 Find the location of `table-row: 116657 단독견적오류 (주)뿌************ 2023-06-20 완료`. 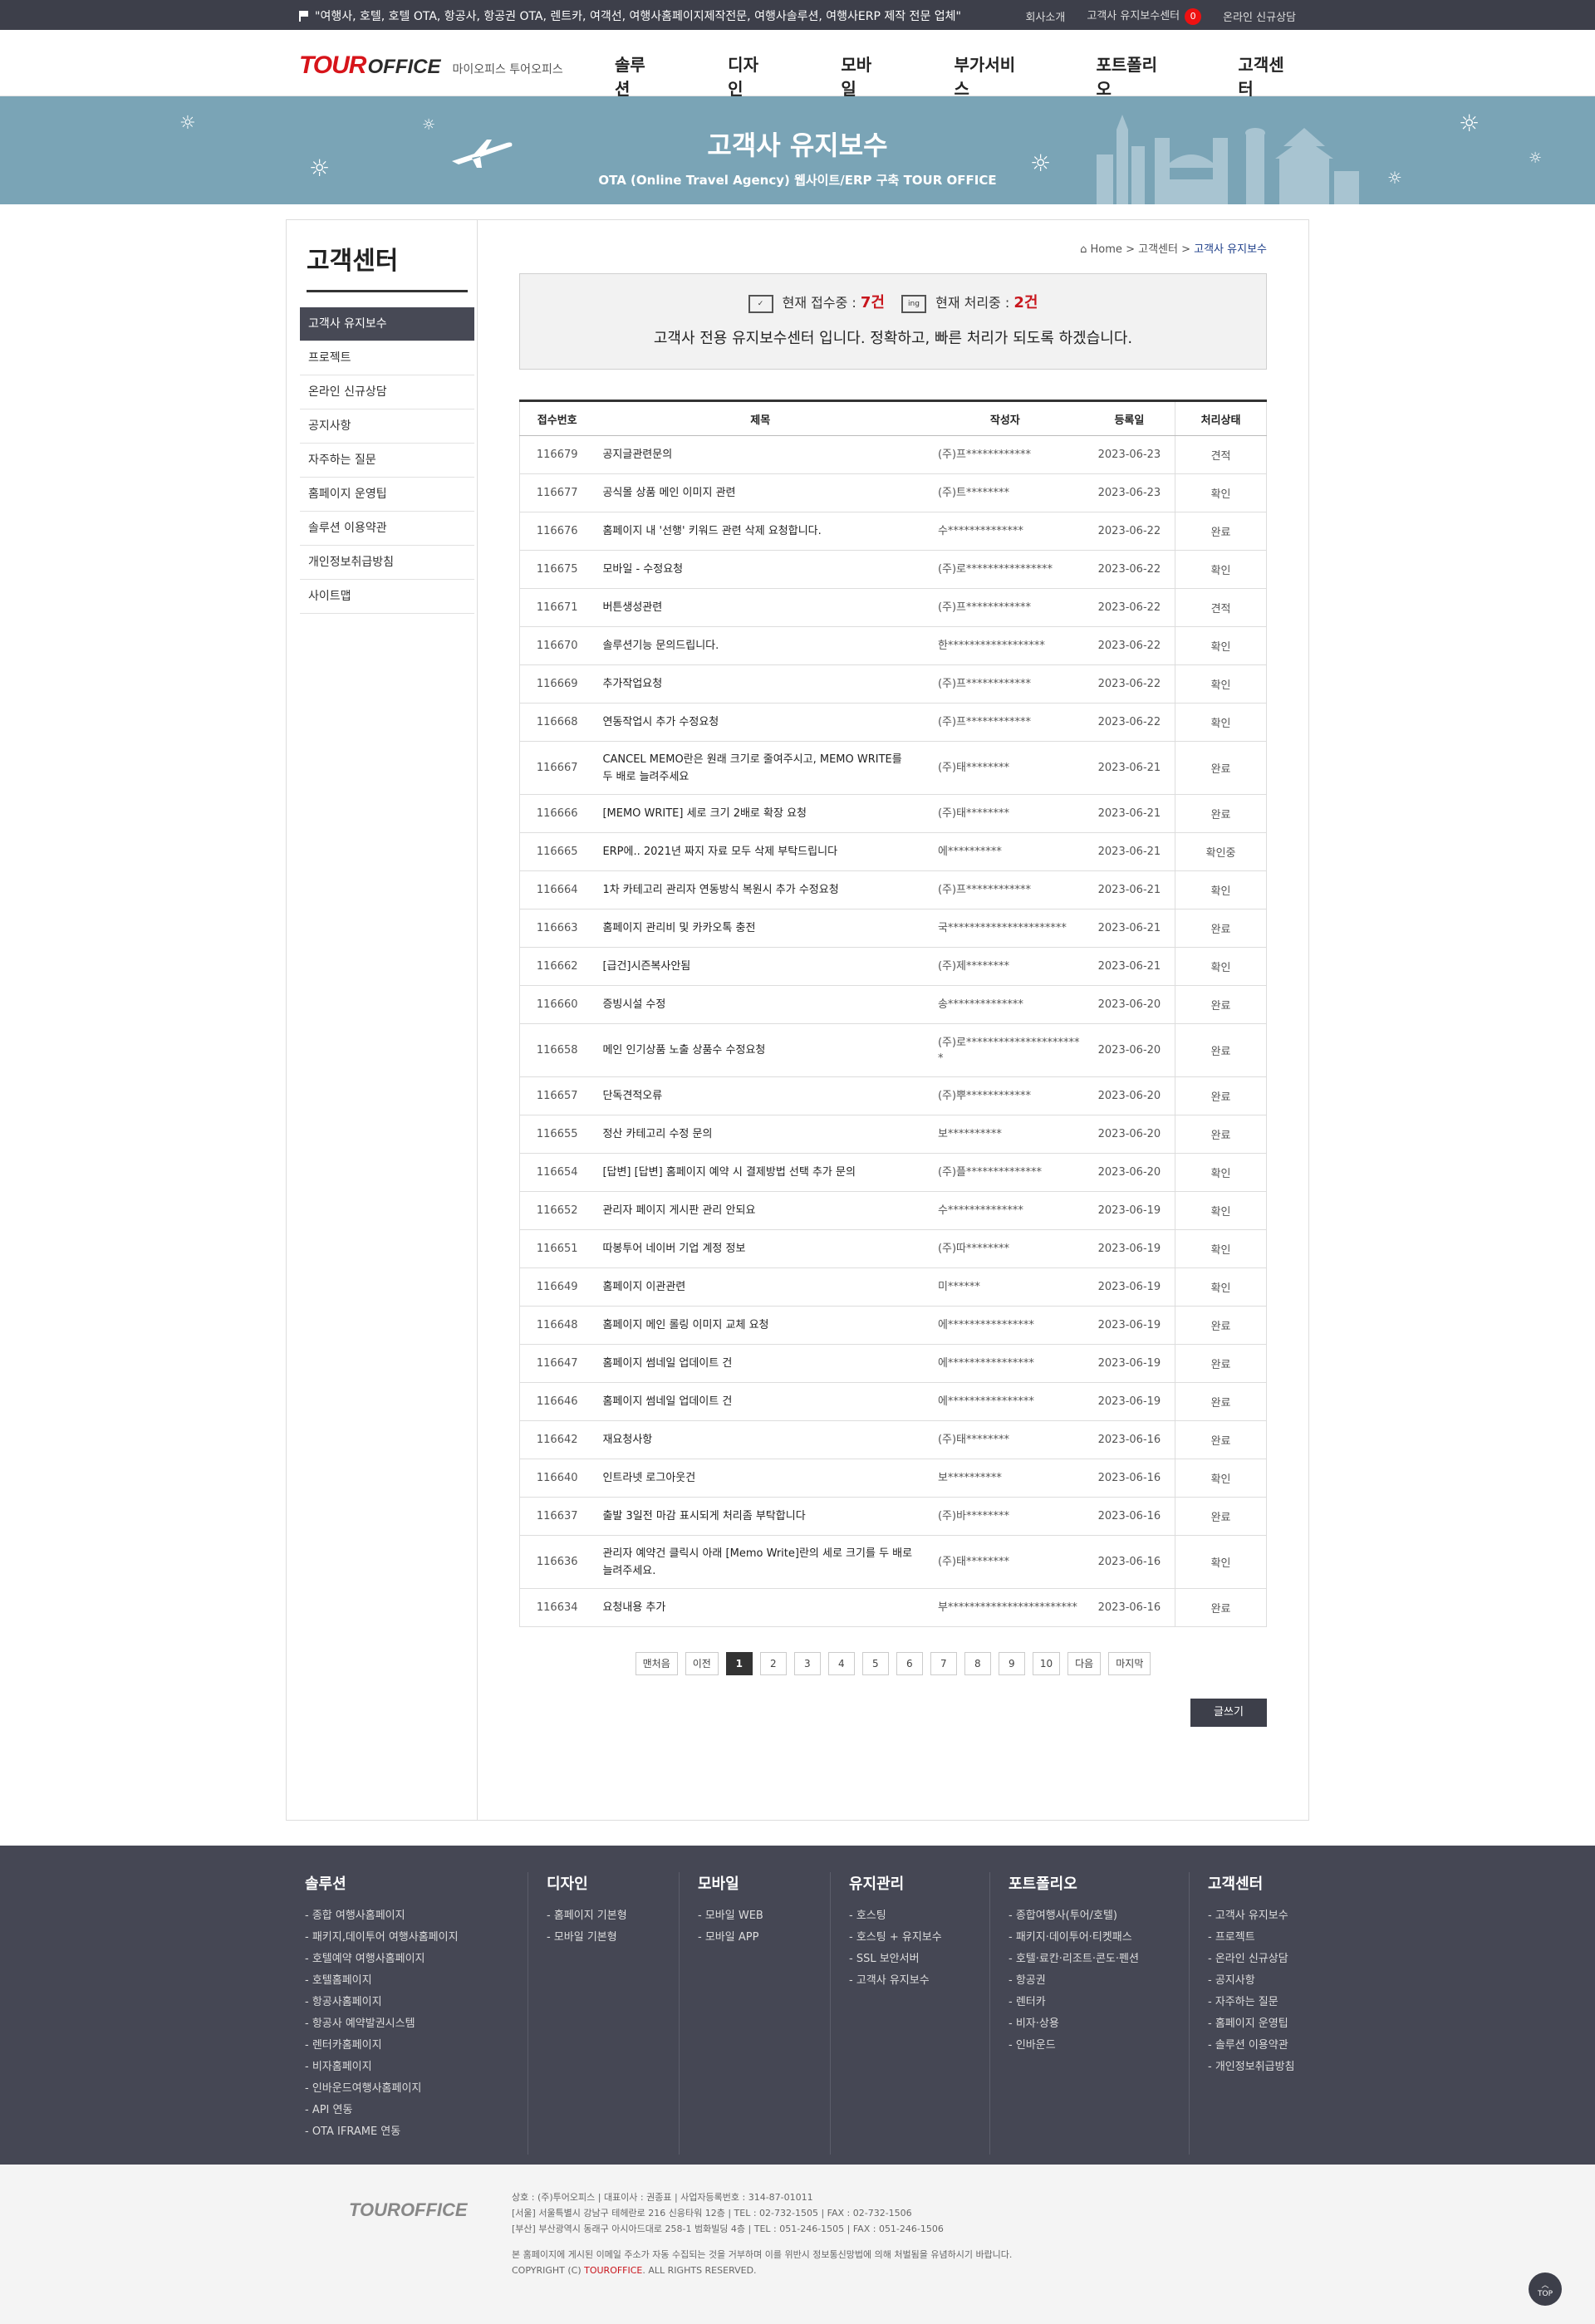

table-row: 116657 단독견적오류 (주)뿌************ 2023-06-20 완료 is located at coordinates (893, 1095).